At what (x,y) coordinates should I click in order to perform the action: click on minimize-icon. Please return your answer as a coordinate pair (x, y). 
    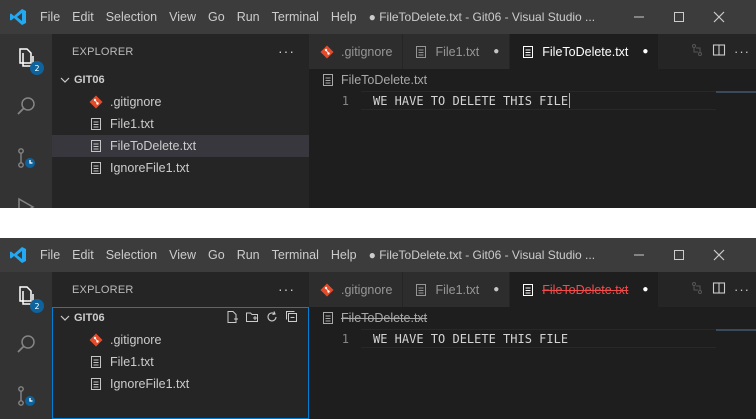
    Looking at the image, I should click on (638, 17).